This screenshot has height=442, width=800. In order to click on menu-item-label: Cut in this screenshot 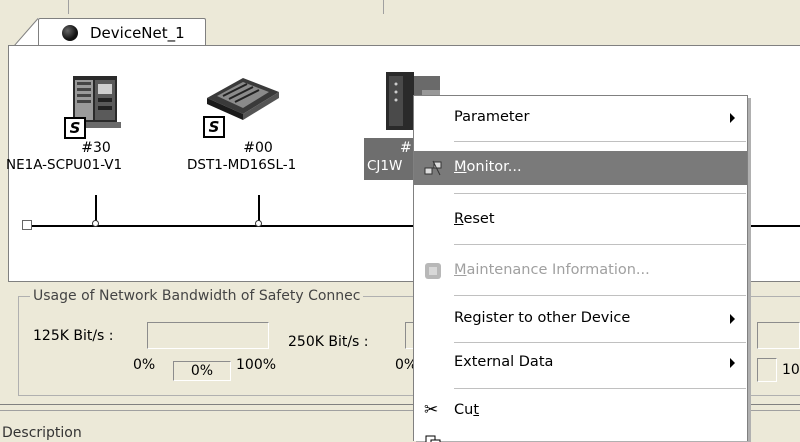, I will do `click(466, 410)`.